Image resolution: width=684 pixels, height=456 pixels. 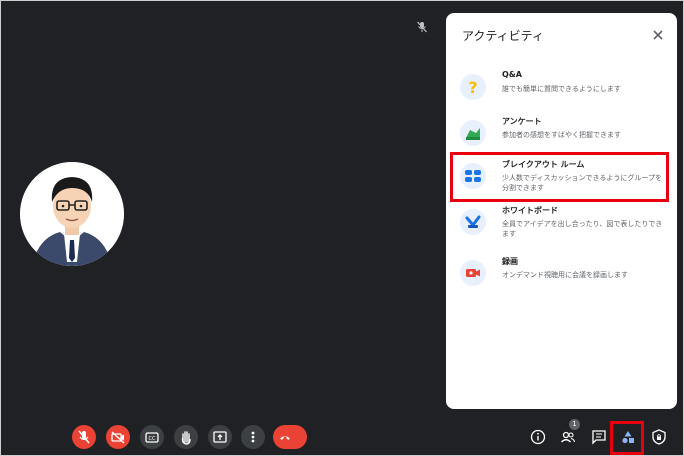 I want to click on activity-name: Q&A, so click(x=512, y=74).